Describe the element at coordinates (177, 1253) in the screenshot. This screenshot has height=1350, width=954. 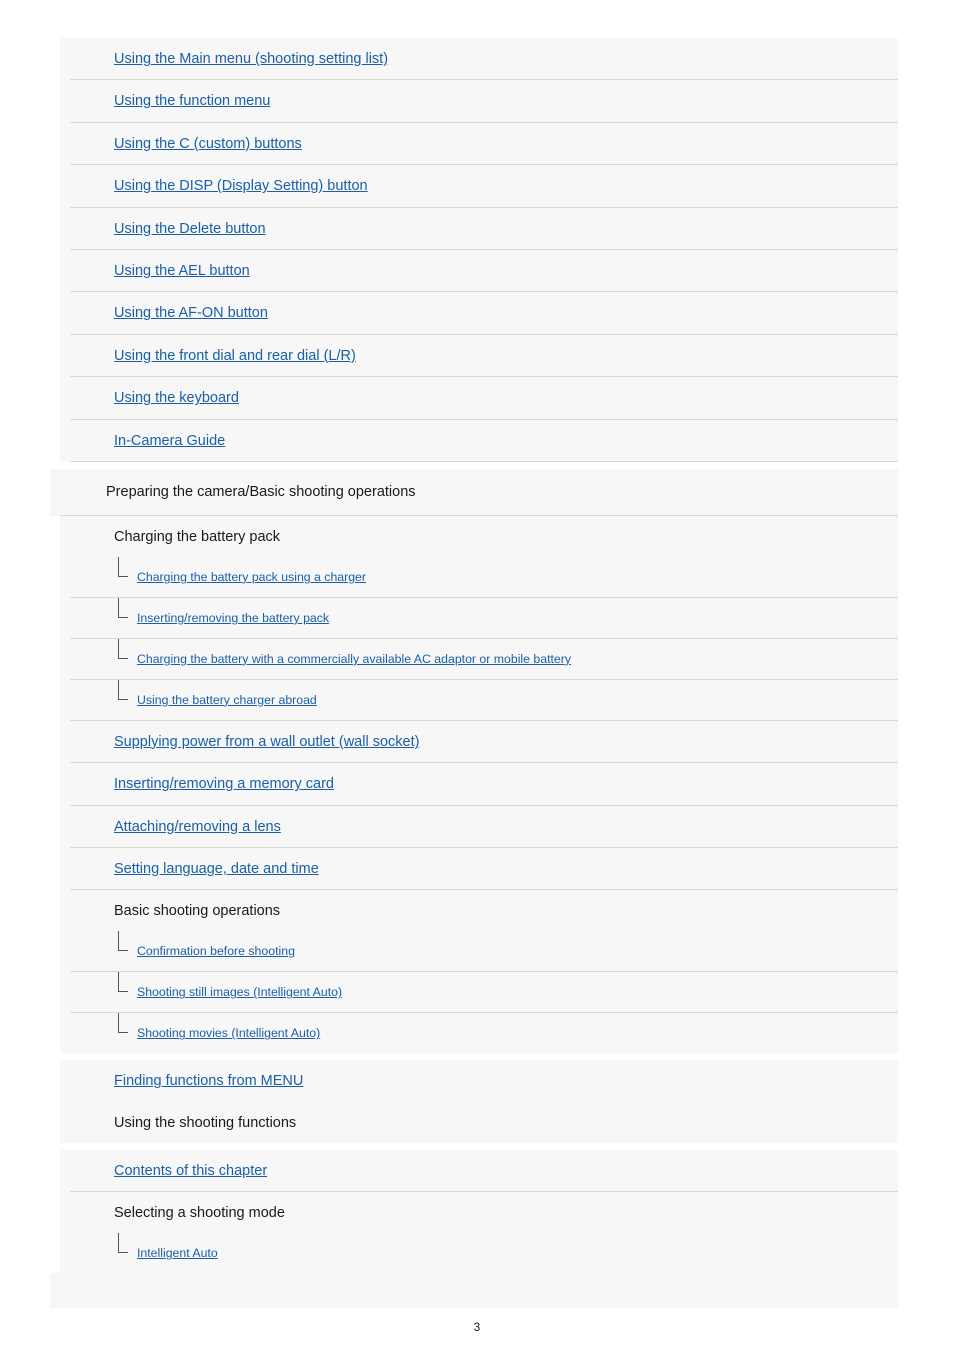
I see `toc-link: Intelligent Auto` at that location.